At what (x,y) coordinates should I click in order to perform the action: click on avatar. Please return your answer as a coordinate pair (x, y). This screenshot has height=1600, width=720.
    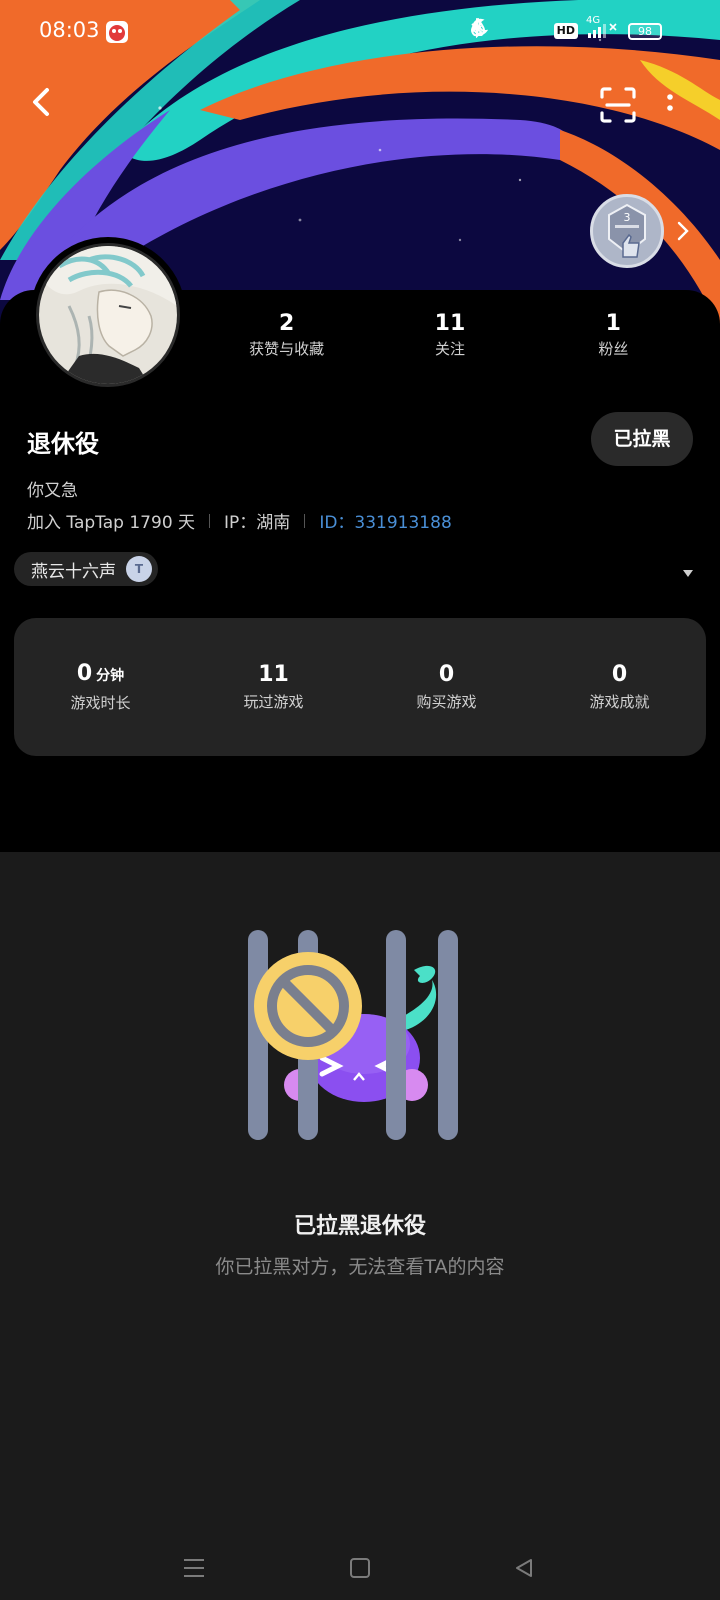
    Looking at the image, I should click on (108, 315).